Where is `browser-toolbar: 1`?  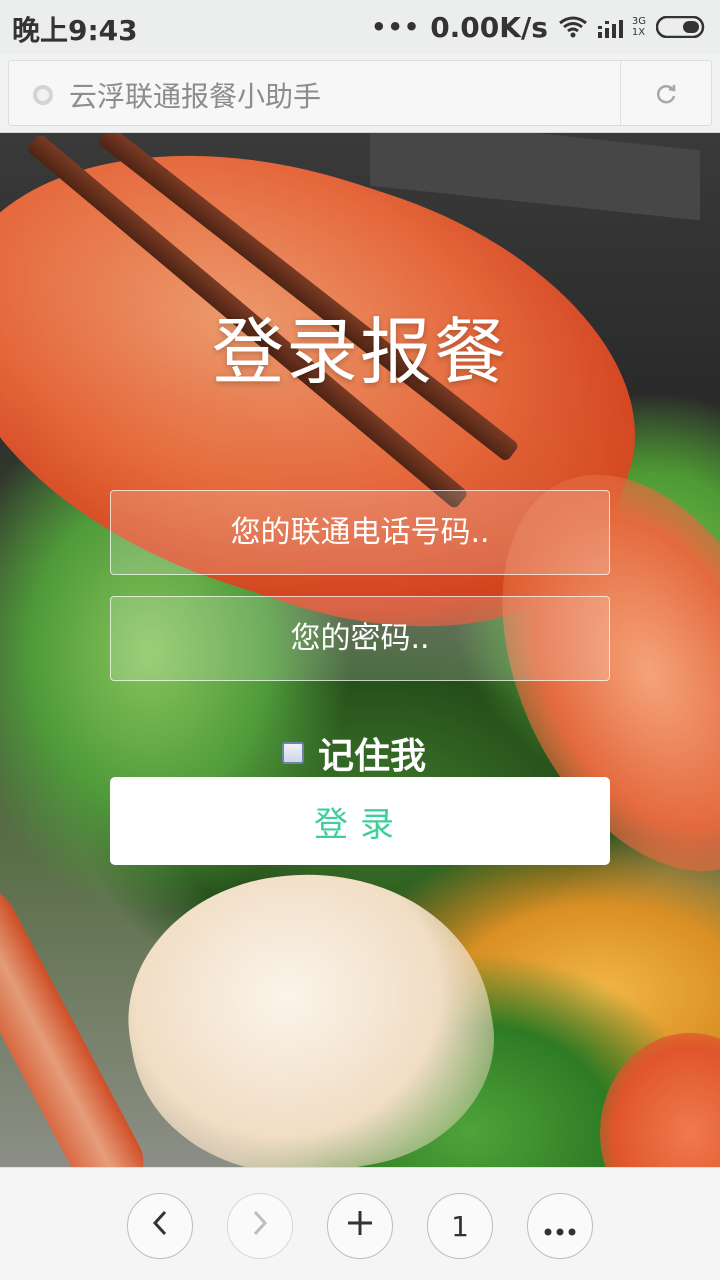
browser-toolbar: 1 is located at coordinates (360, 1223).